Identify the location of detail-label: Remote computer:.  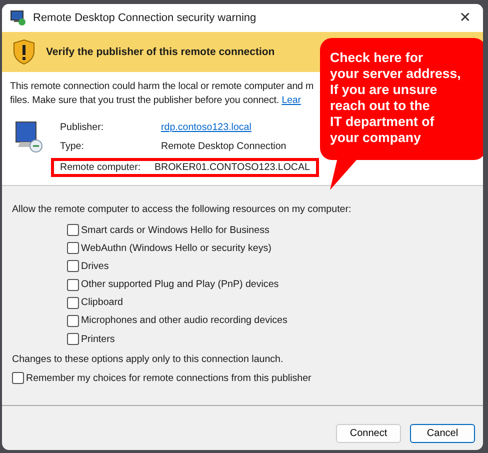
(101, 167).